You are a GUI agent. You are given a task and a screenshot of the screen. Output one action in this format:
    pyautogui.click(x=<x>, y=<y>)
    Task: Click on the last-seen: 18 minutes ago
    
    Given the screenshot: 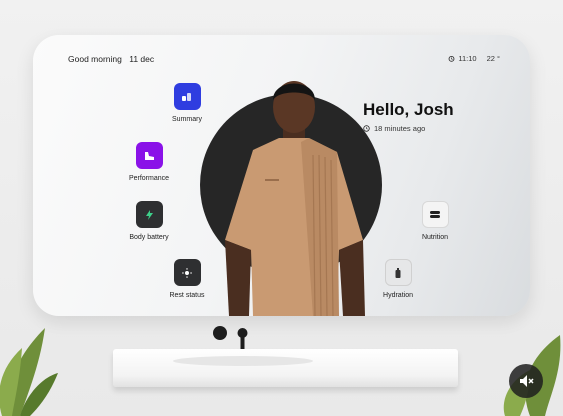 What is the action you would take?
    pyautogui.click(x=394, y=128)
    